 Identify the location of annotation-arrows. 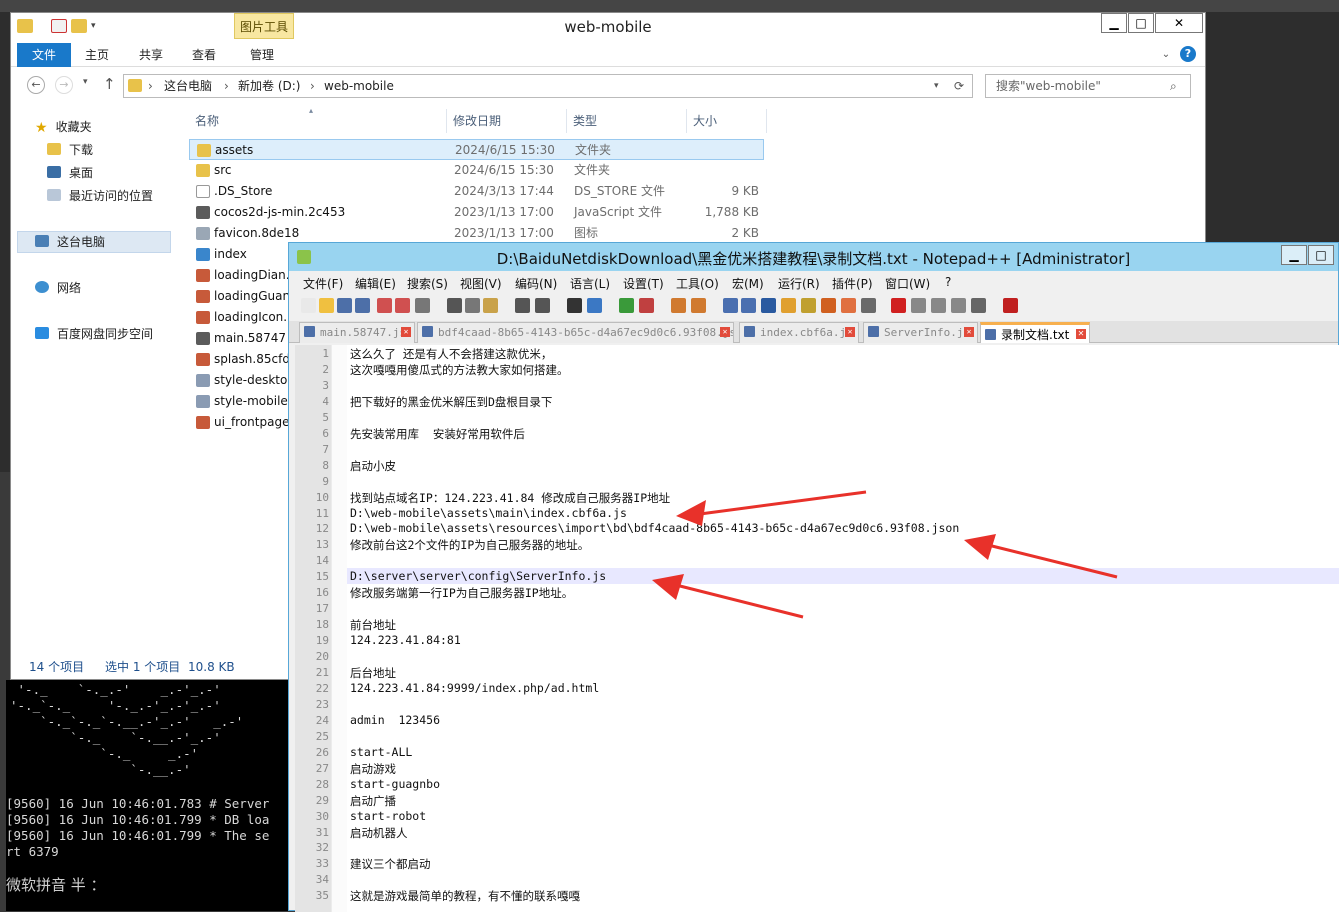
(885, 554).